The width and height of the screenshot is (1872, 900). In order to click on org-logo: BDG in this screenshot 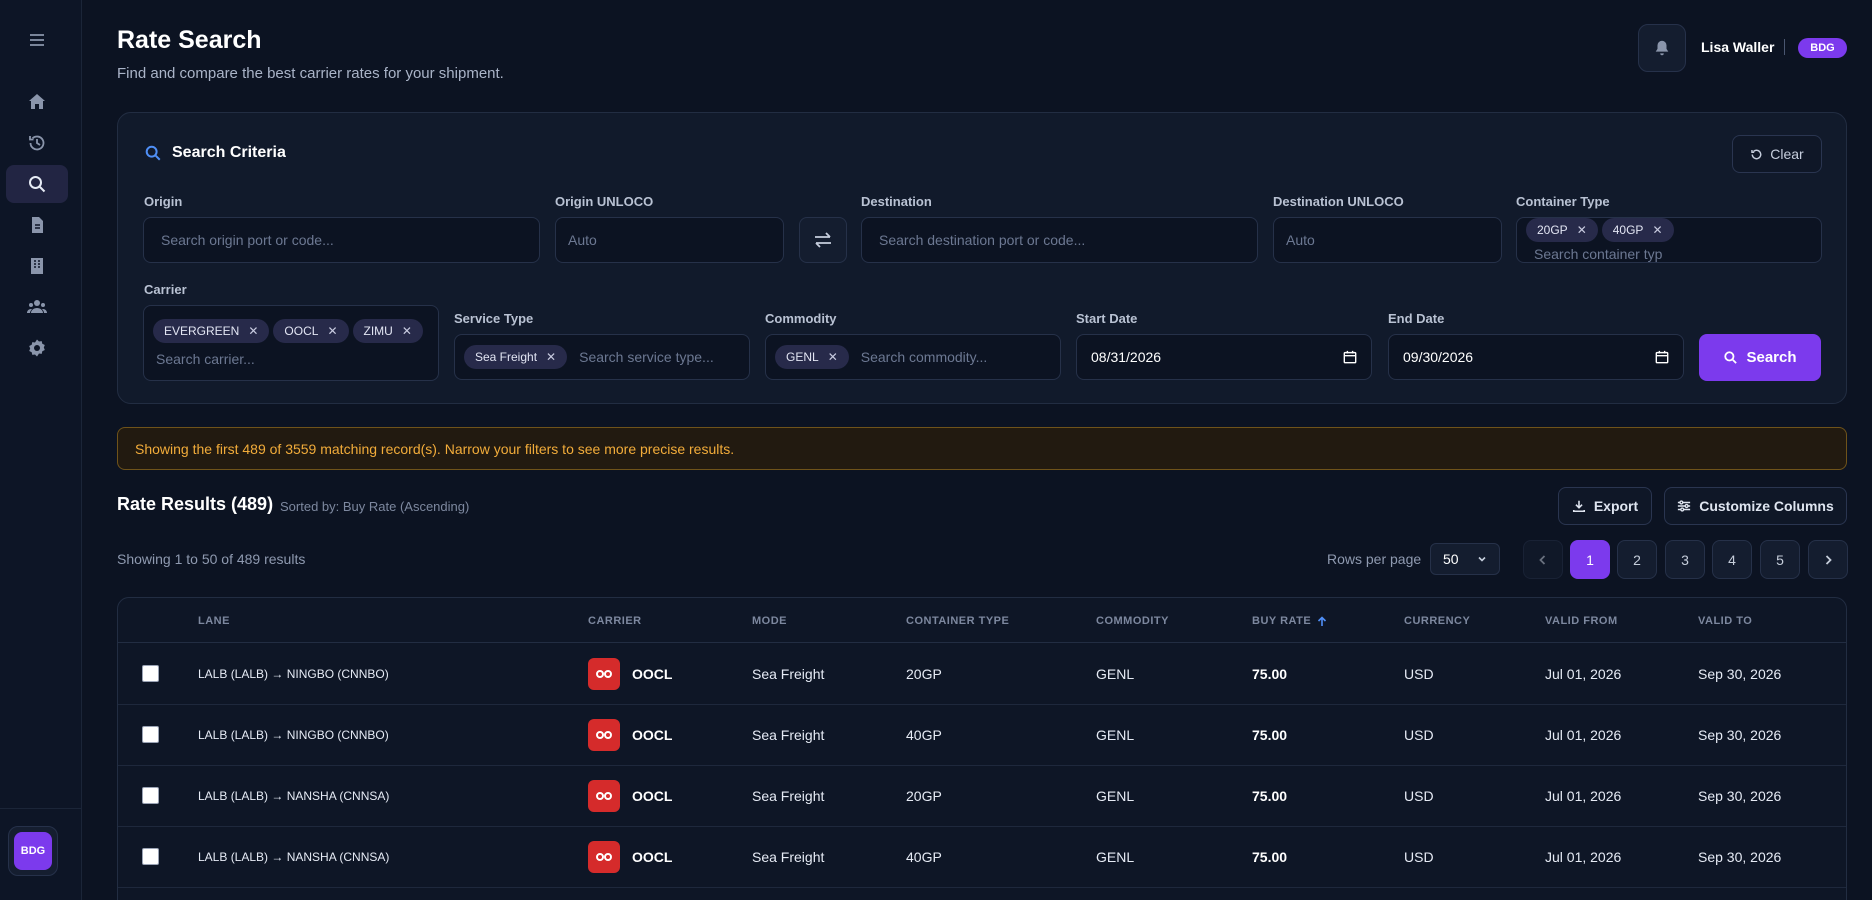, I will do `click(33, 851)`.